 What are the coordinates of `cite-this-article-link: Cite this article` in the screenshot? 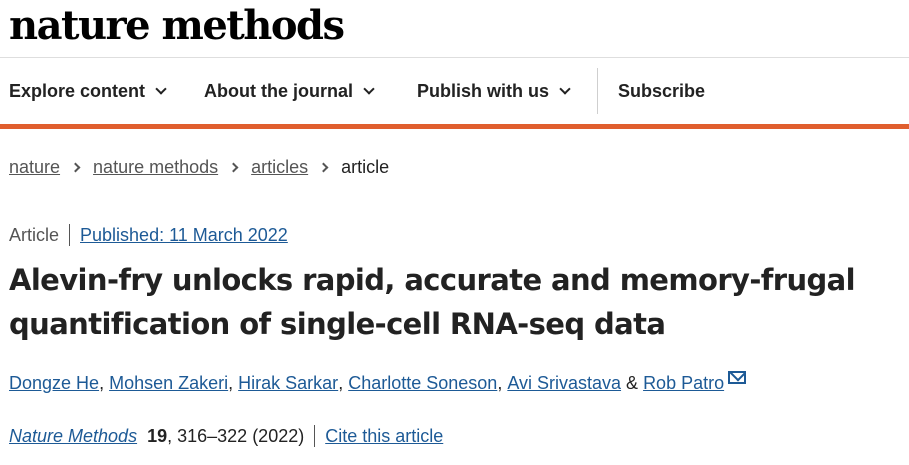 It's located at (384, 436).